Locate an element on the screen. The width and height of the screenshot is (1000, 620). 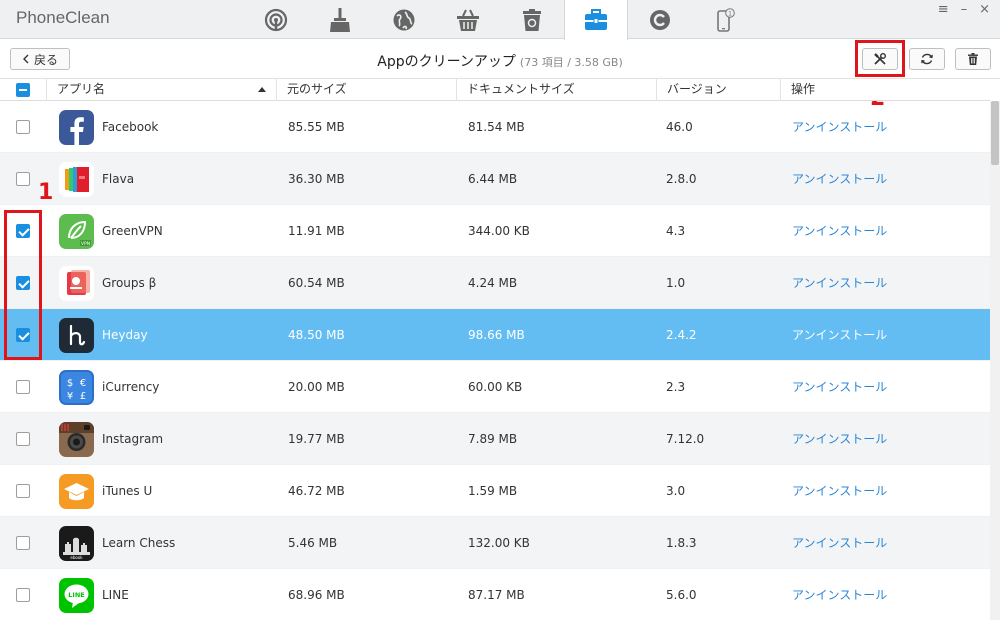
tab-toolbox is located at coordinates (596, 20).